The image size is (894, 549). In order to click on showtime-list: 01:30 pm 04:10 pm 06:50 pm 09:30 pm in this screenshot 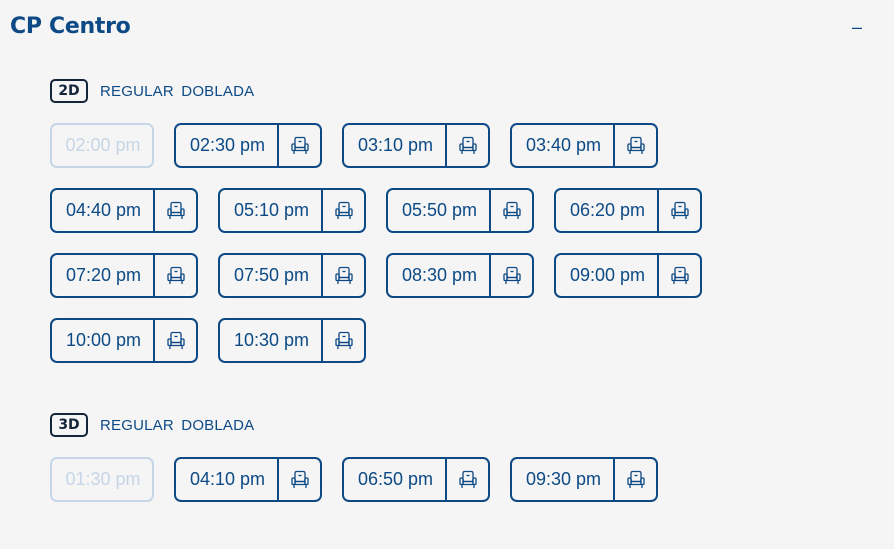, I will do `click(445, 489)`.